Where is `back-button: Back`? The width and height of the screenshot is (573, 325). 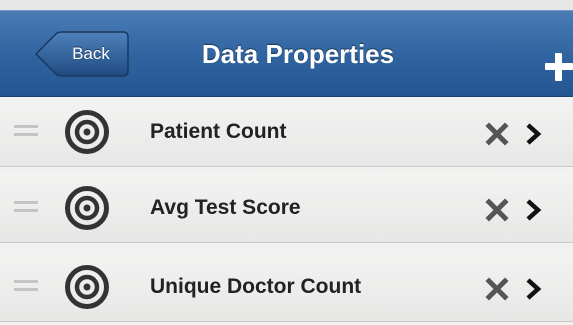 back-button: Back is located at coordinates (82, 54).